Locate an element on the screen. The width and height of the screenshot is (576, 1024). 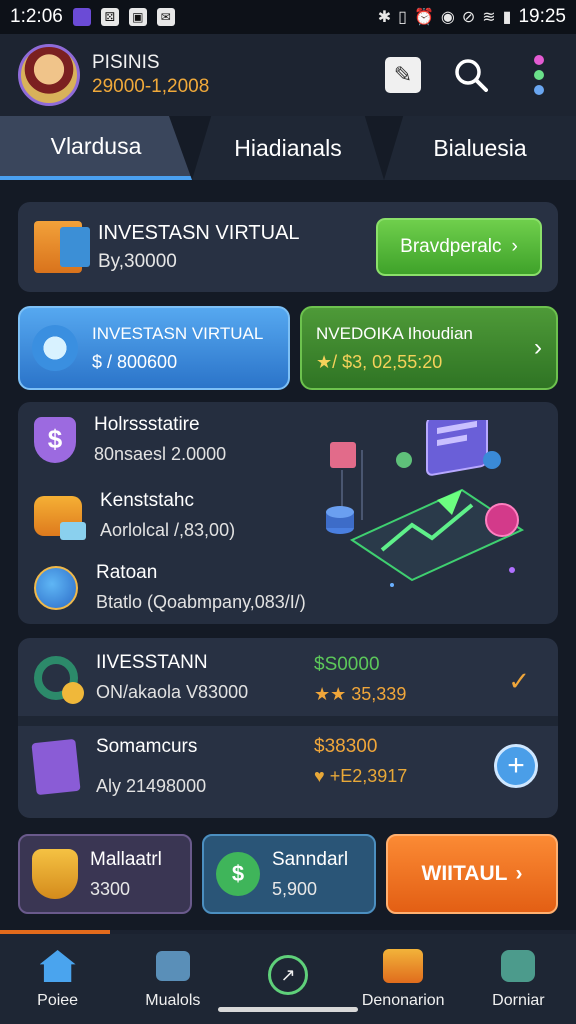
tile-sanndarl: $ Sanndarl 5,900 is located at coordinates (289, 874).